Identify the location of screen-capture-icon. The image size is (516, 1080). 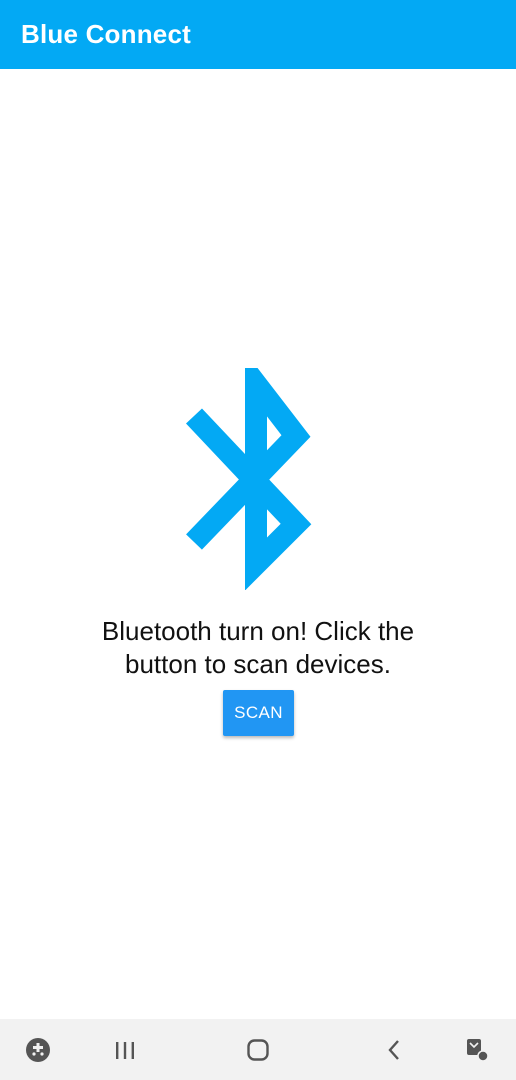
(478, 1050).